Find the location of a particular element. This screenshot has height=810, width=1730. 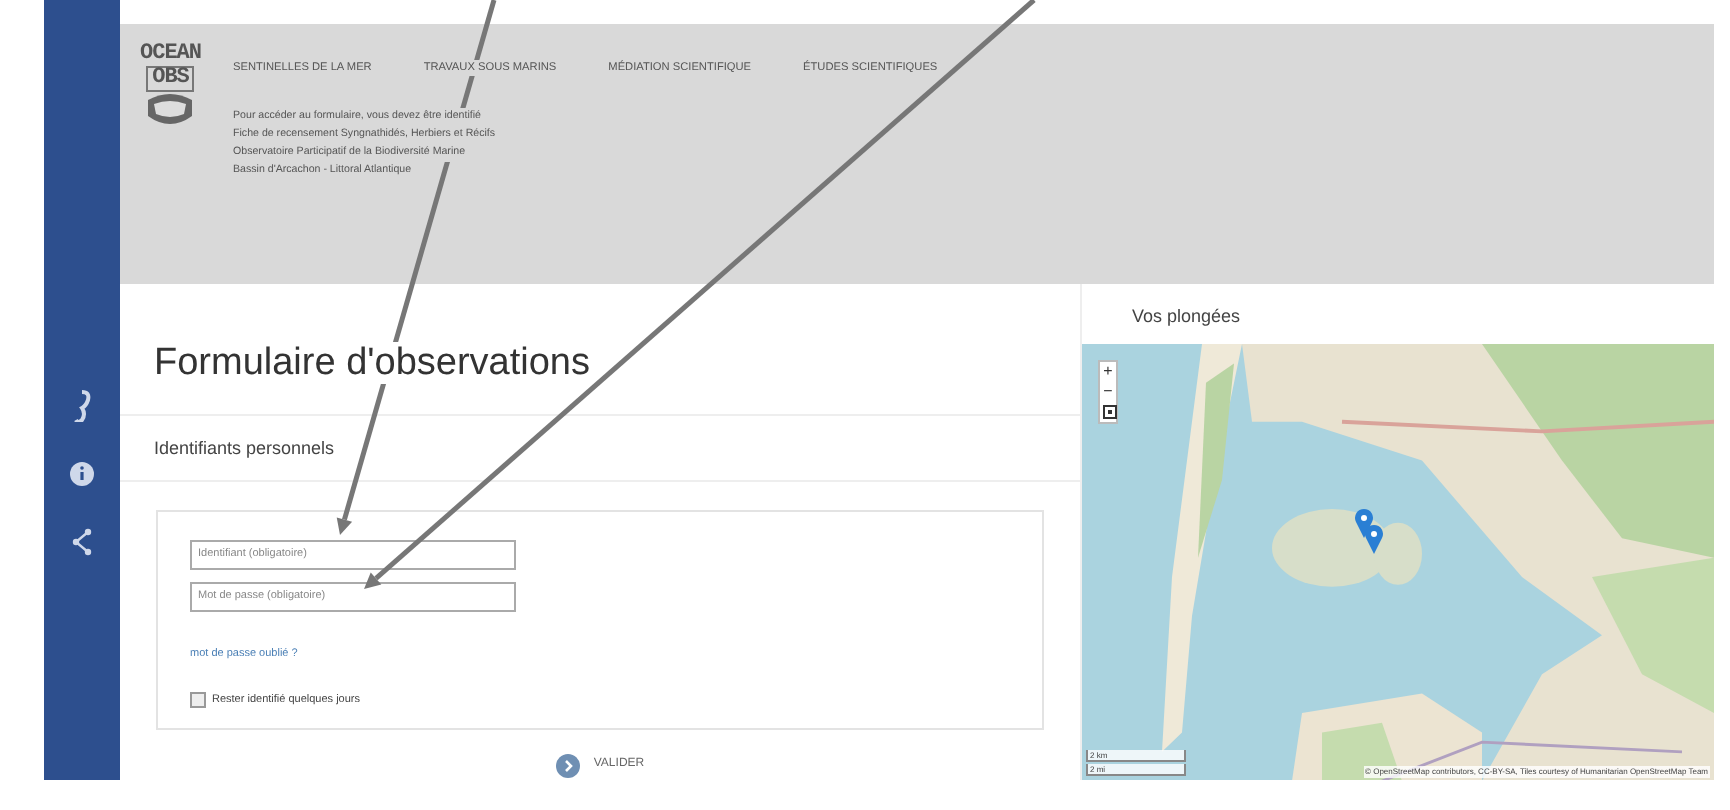

zoom-in-button: + is located at coordinates (1108, 371).